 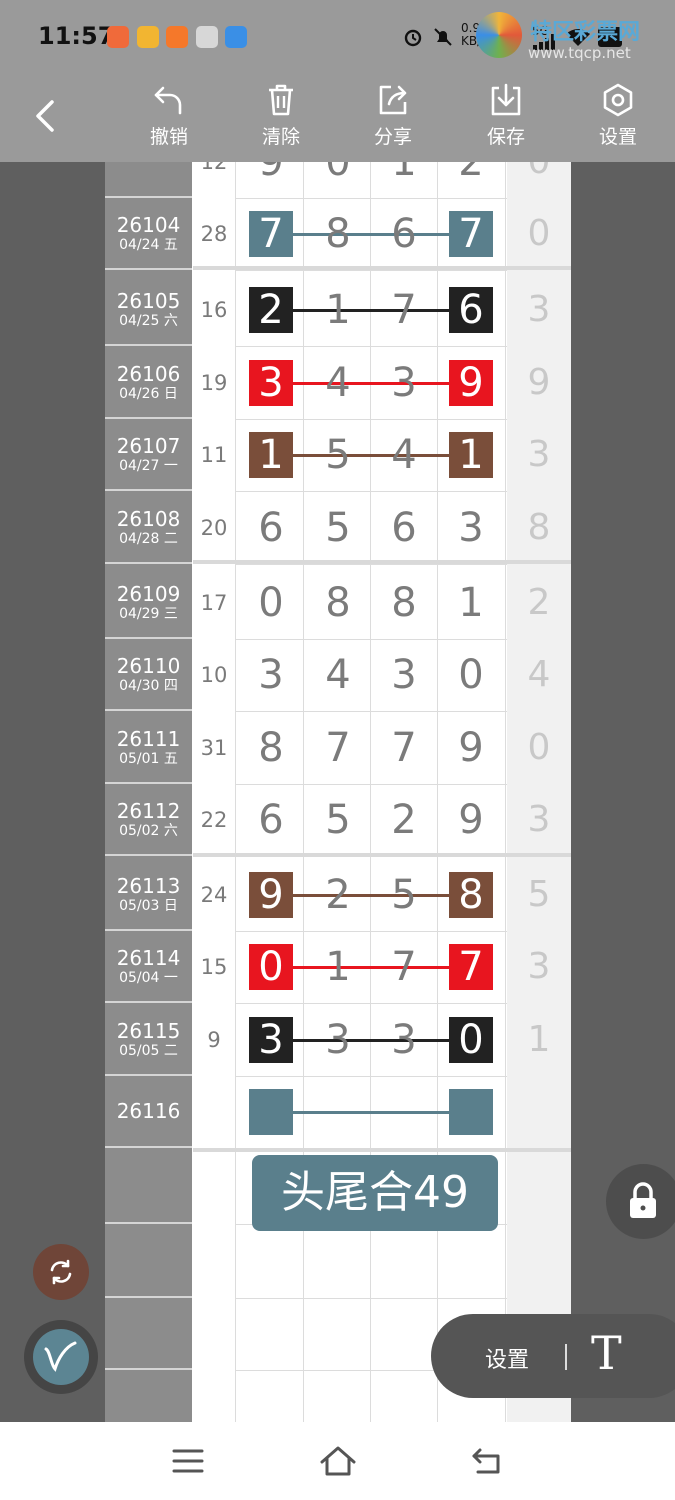 What do you see at coordinates (618, 100) in the screenshot?
I see `settings-hexagon-icon` at bounding box center [618, 100].